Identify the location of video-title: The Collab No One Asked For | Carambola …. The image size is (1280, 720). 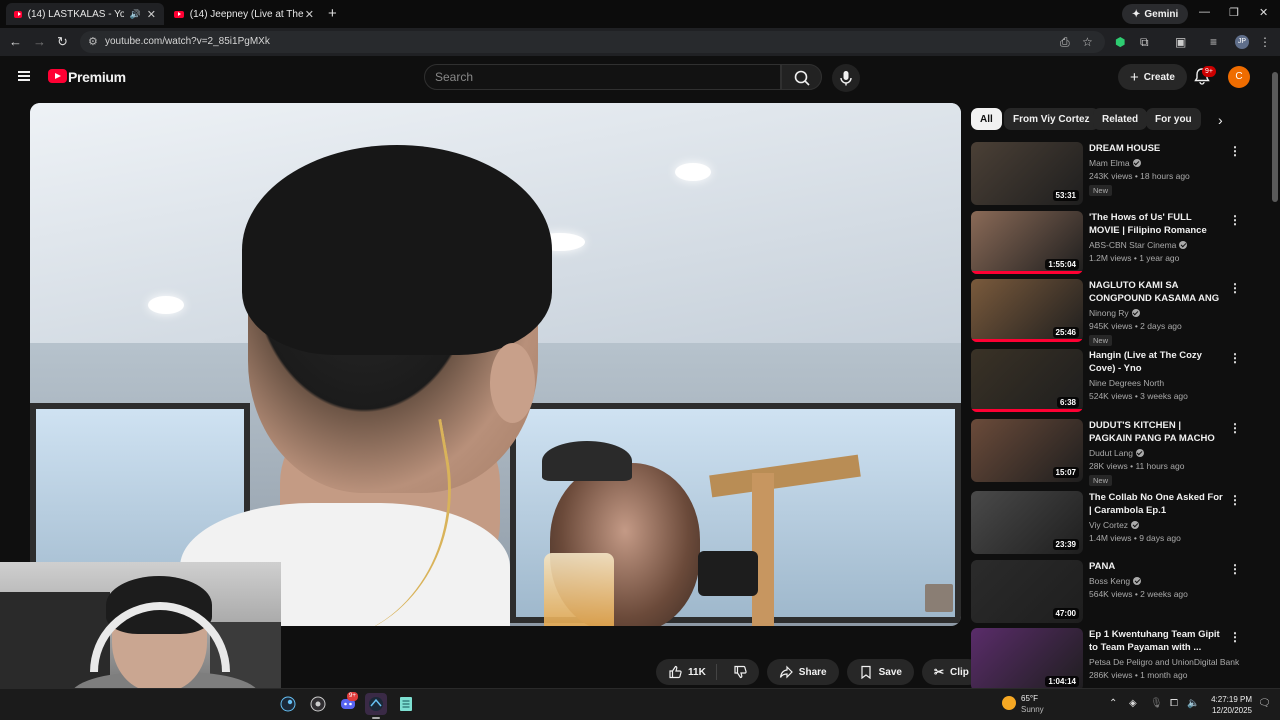
(1156, 504).